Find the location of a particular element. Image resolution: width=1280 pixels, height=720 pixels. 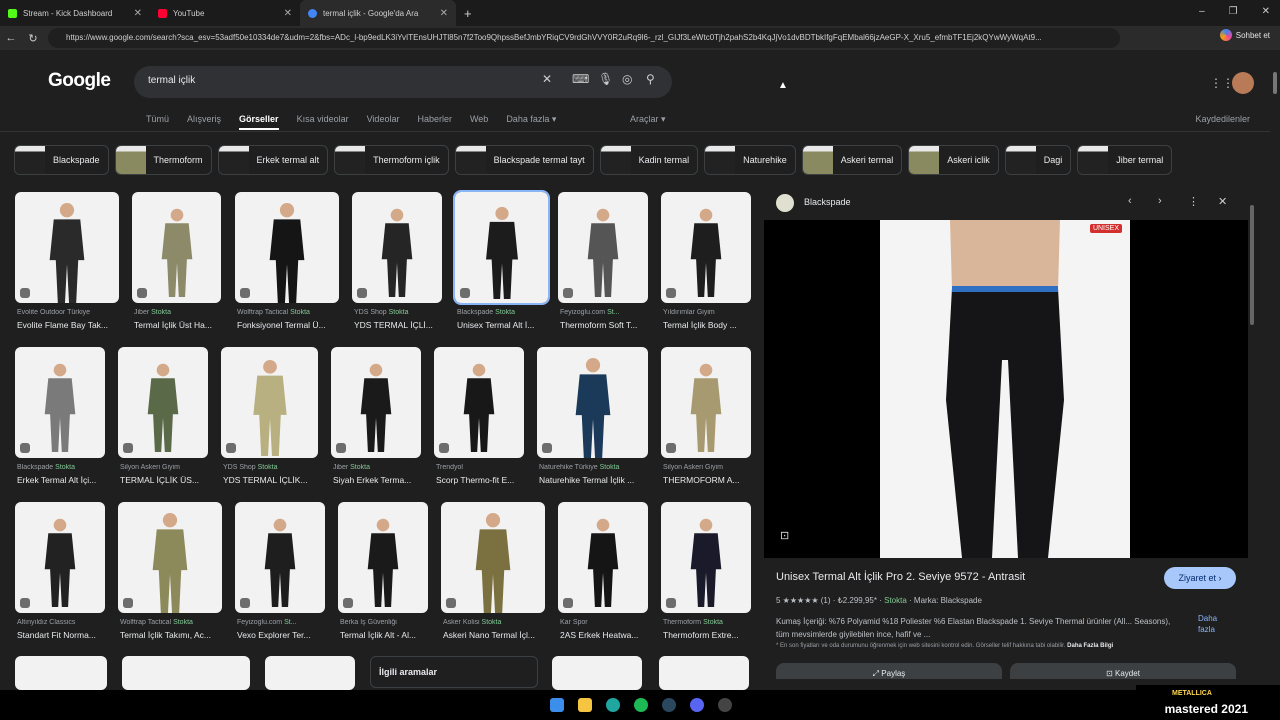

tools-button: Araçlar ▾ is located at coordinates (648, 119).